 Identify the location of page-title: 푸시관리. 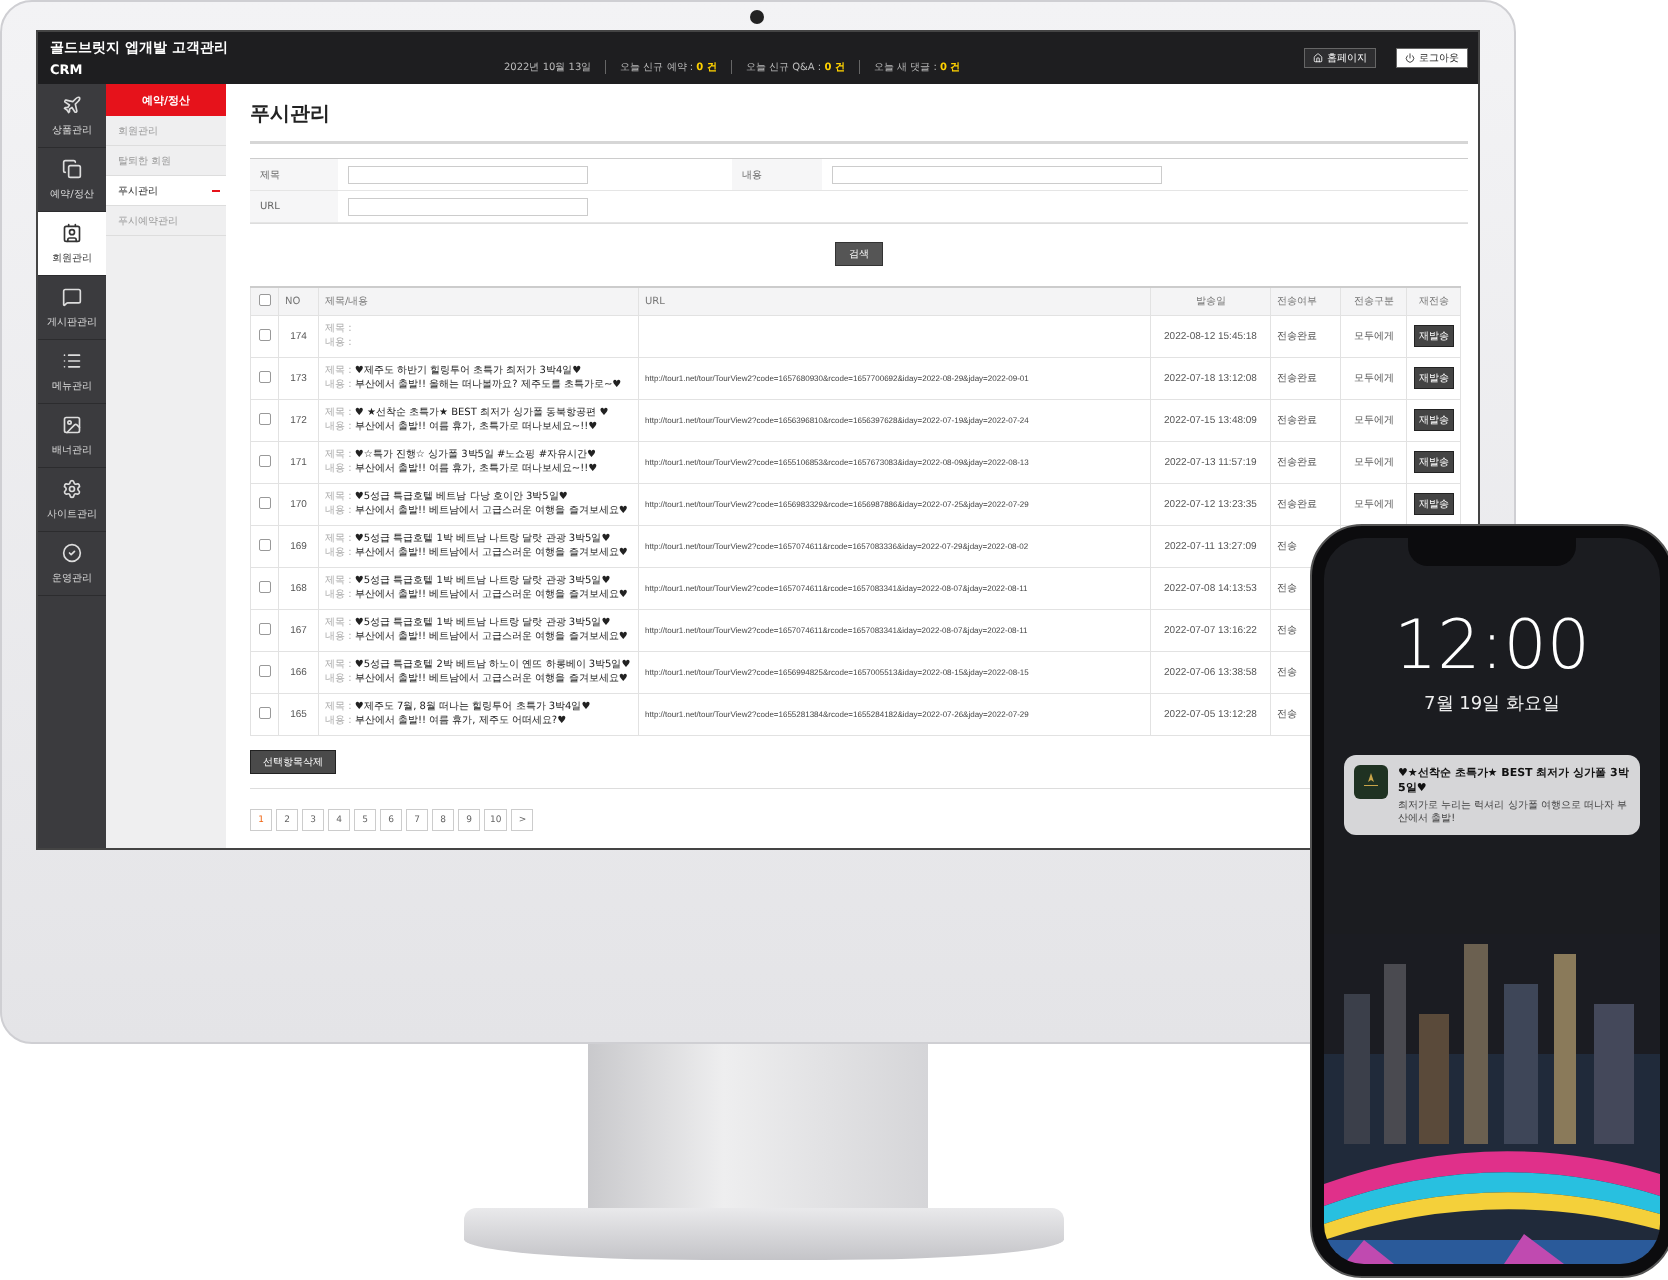
(291, 113).